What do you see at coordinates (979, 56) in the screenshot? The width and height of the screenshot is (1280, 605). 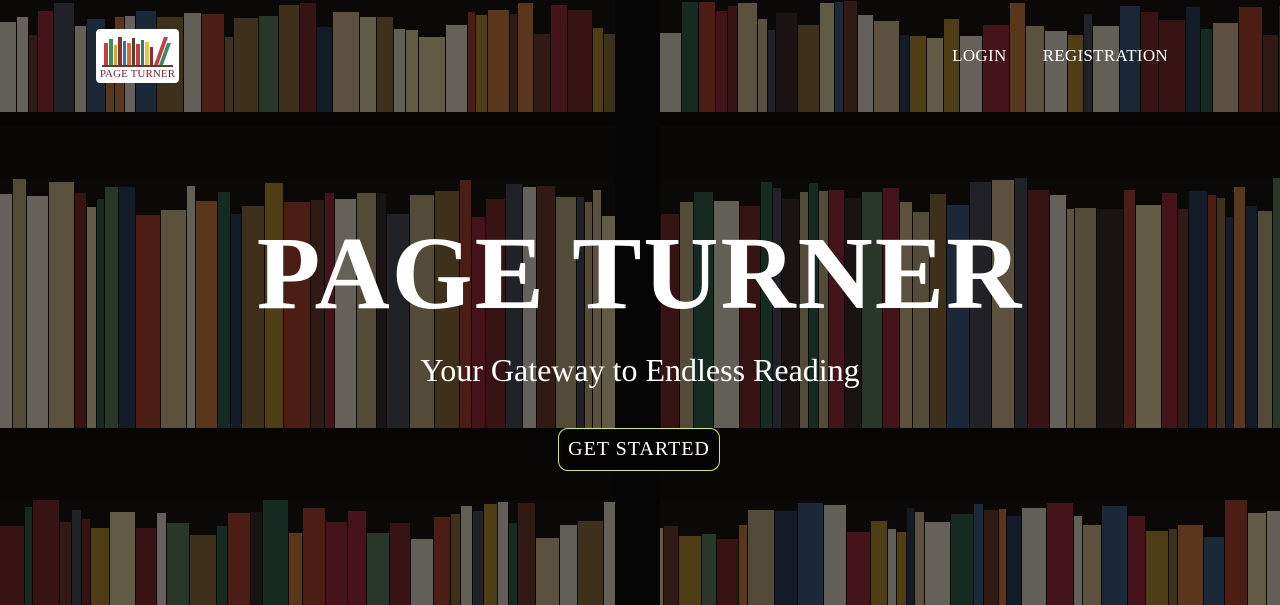 I see `login-link: LOGIN` at bounding box center [979, 56].